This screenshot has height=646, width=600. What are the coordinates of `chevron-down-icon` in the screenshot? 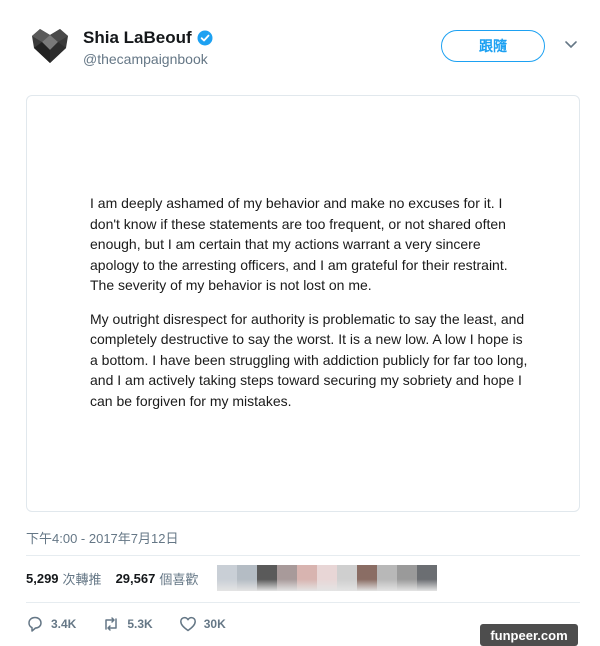 It's located at (571, 45).